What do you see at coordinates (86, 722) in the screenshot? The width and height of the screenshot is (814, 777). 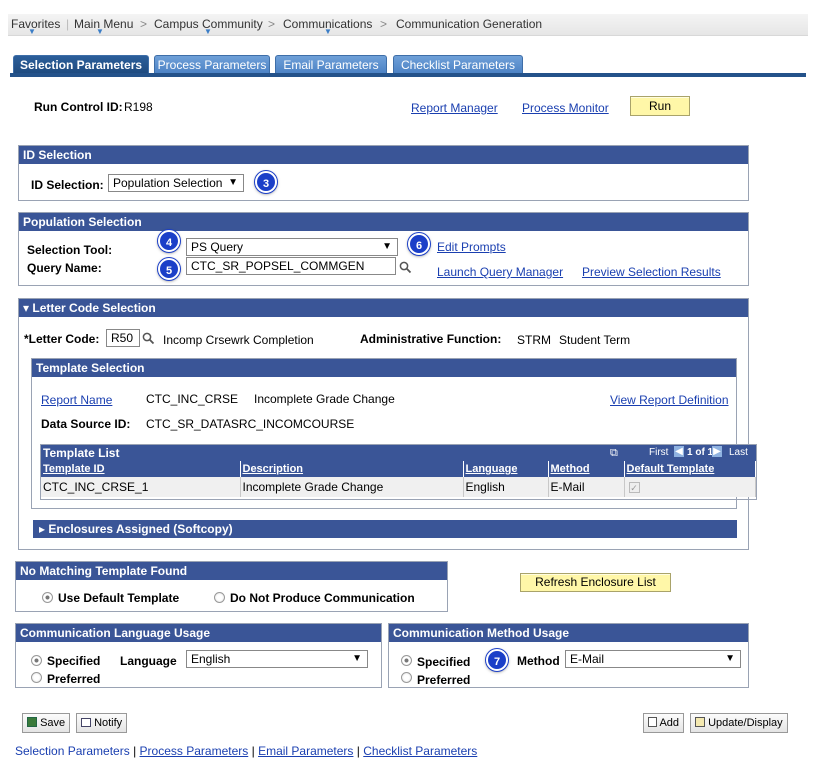 I see `notify-icon` at bounding box center [86, 722].